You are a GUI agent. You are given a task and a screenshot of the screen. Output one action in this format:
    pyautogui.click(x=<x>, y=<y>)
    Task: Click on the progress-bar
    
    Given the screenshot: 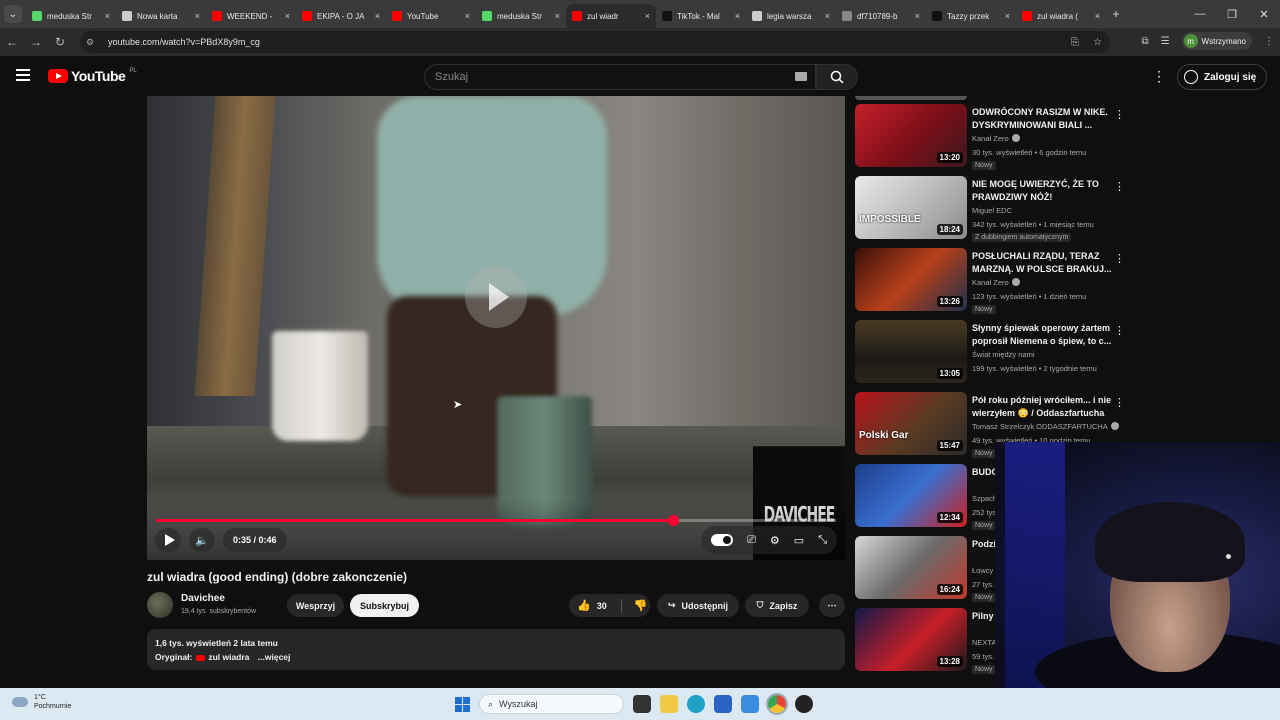 What is the action you would take?
    pyautogui.click(x=496, y=520)
    